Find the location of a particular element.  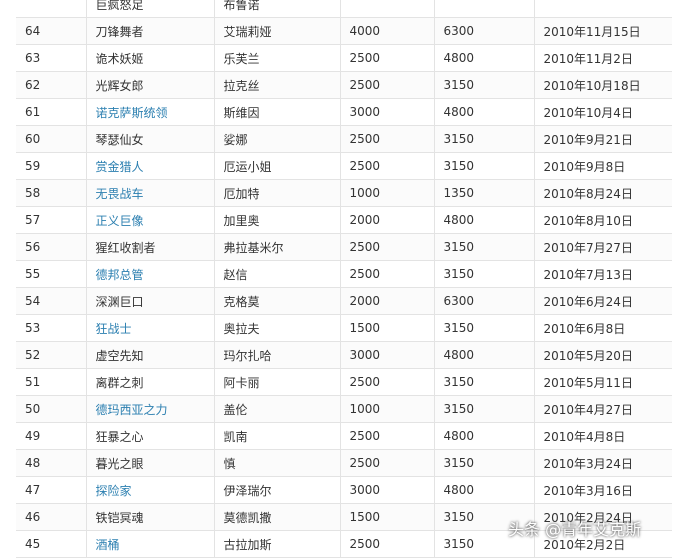

cell-release-date: 2010年5月11日 is located at coordinates (602, 382).